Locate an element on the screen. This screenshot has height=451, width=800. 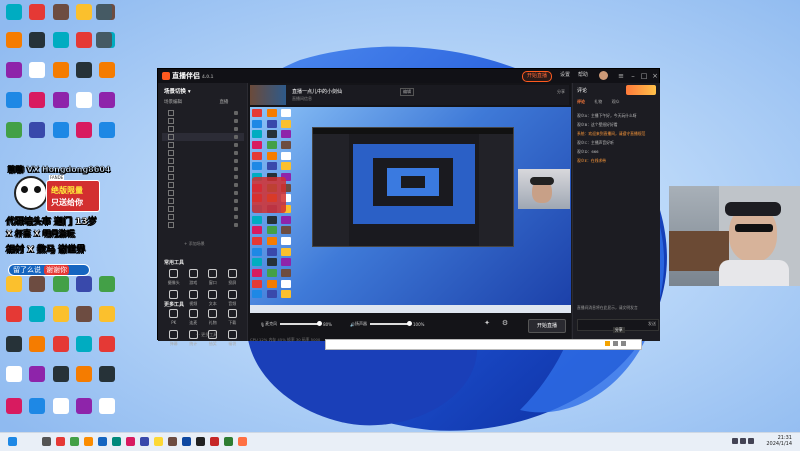
settings-icon: ⚙ is located at coordinates (505, 324).